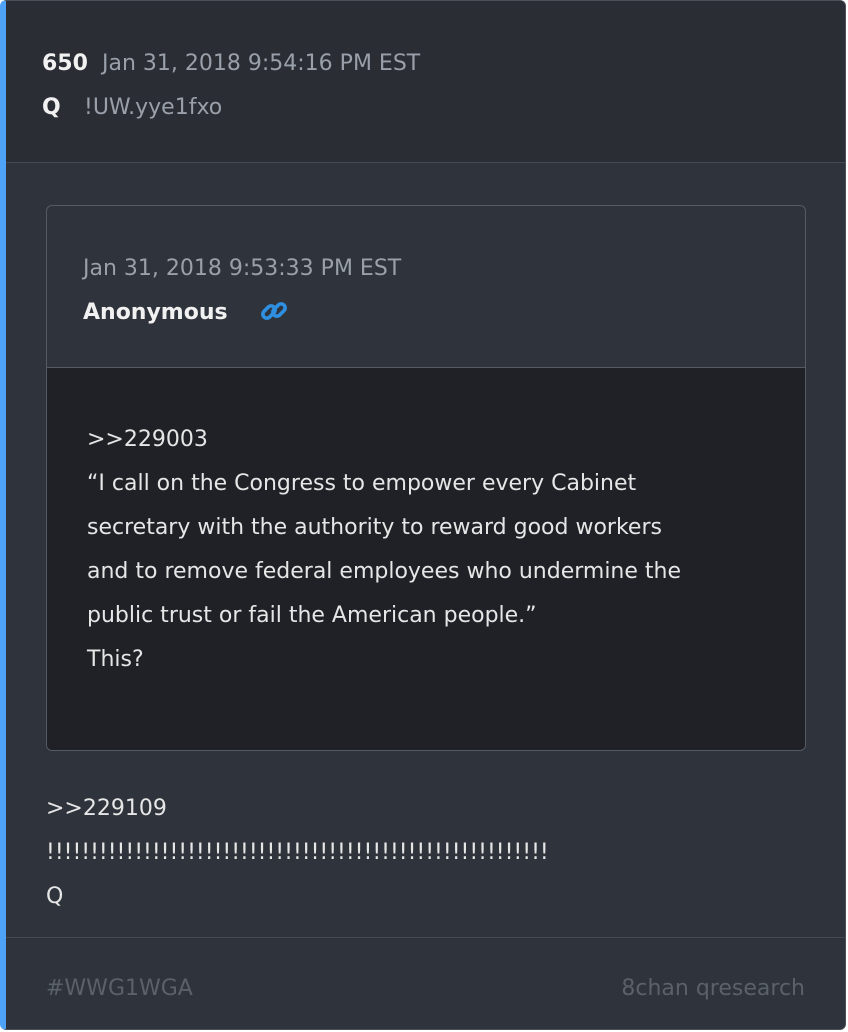  I want to click on post-date: Jan 31, 2018 9:54:16 PM EST, so click(261, 63).